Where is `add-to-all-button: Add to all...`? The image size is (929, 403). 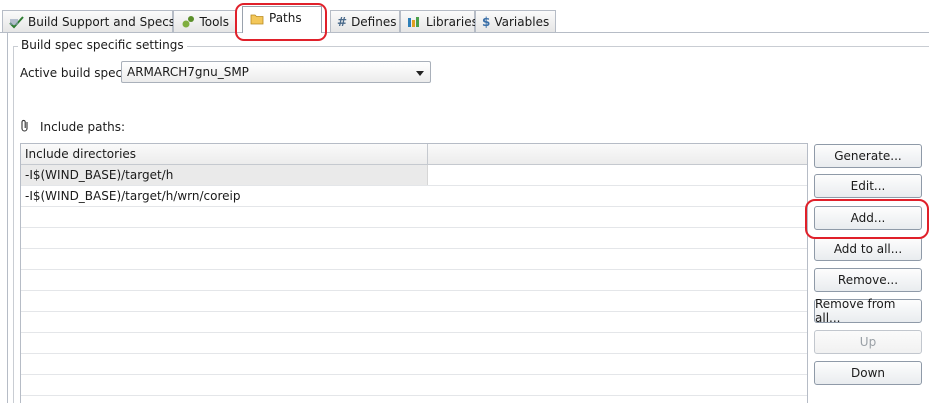
add-to-all-button: Add to all... is located at coordinates (868, 249).